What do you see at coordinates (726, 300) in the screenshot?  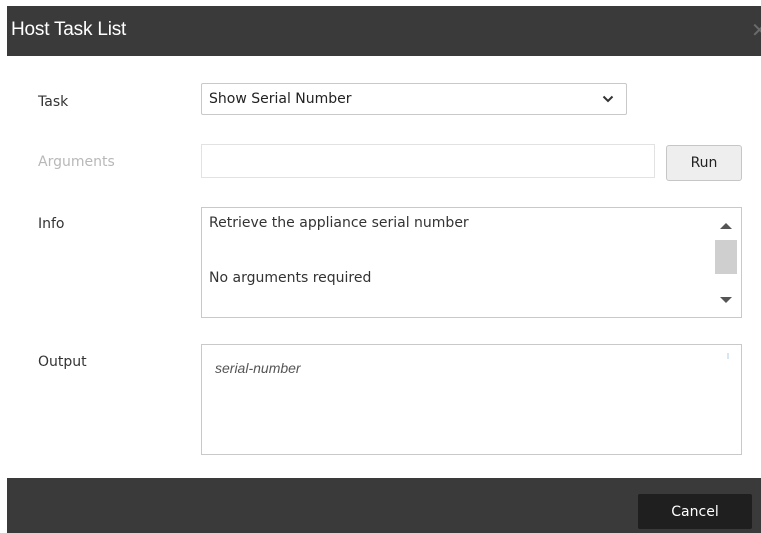 I see `scroll-down-icon` at bounding box center [726, 300].